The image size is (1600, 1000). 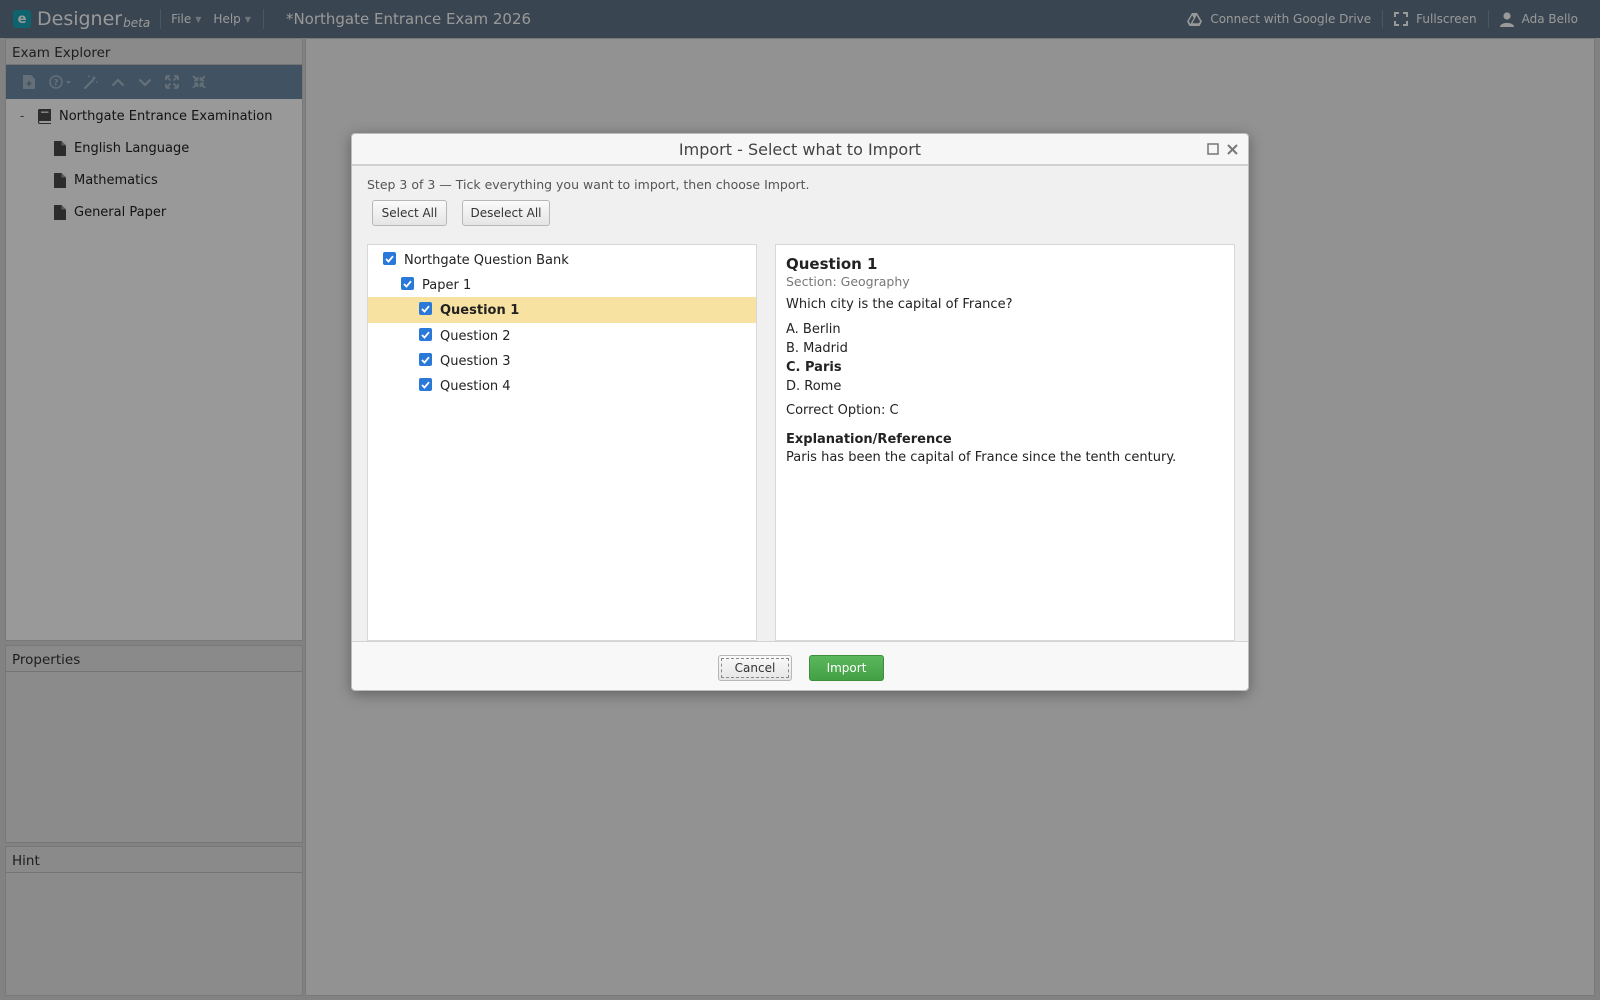 What do you see at coordinates (409, 213) in the screenshot?
I see `select-all-button: Select All` at bounding box center [409, 213].